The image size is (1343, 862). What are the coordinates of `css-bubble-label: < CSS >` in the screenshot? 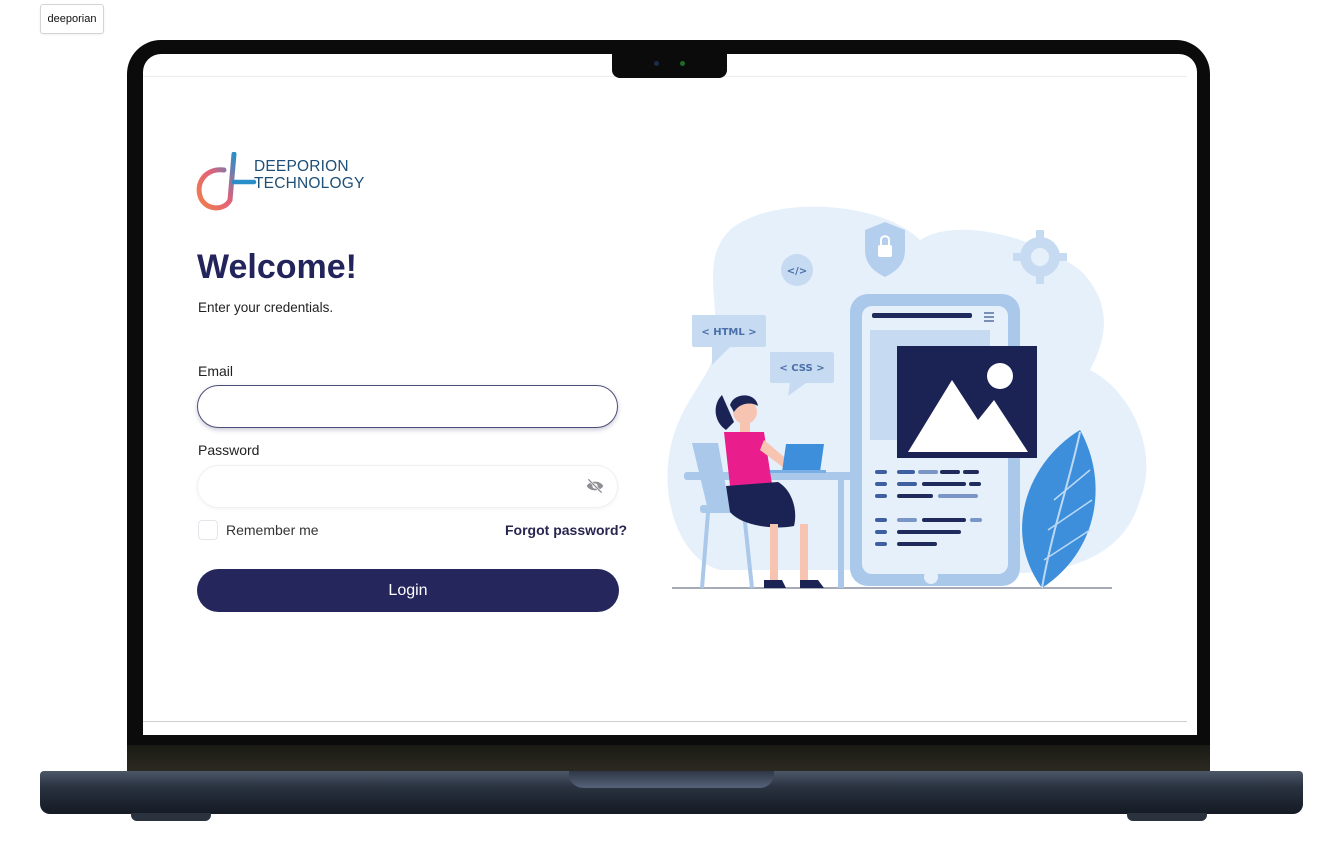 It's located at (801, 368).